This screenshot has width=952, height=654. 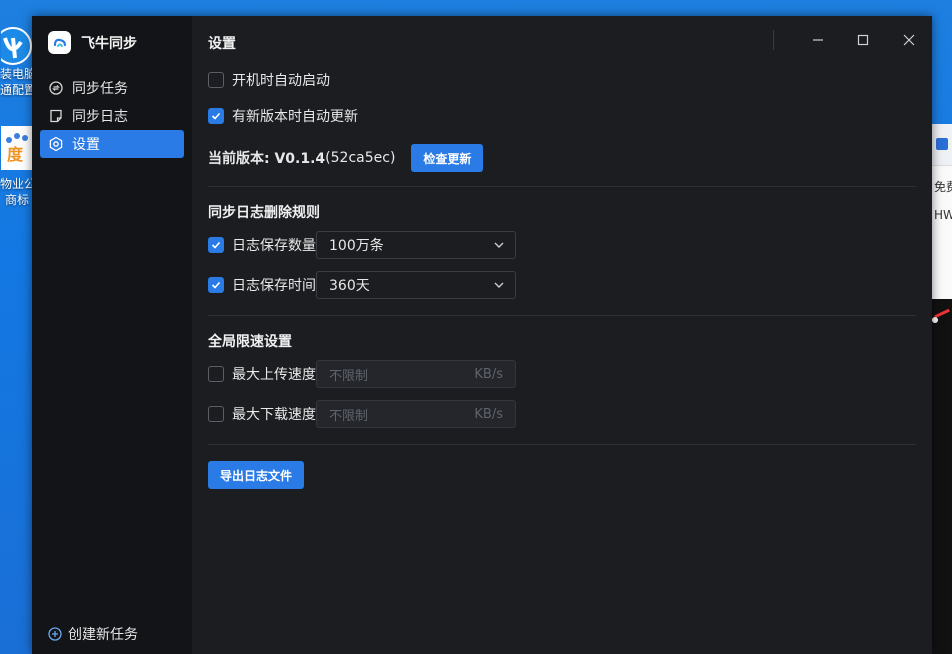 I want to click on gear-icon, so click(x=56, y=144).